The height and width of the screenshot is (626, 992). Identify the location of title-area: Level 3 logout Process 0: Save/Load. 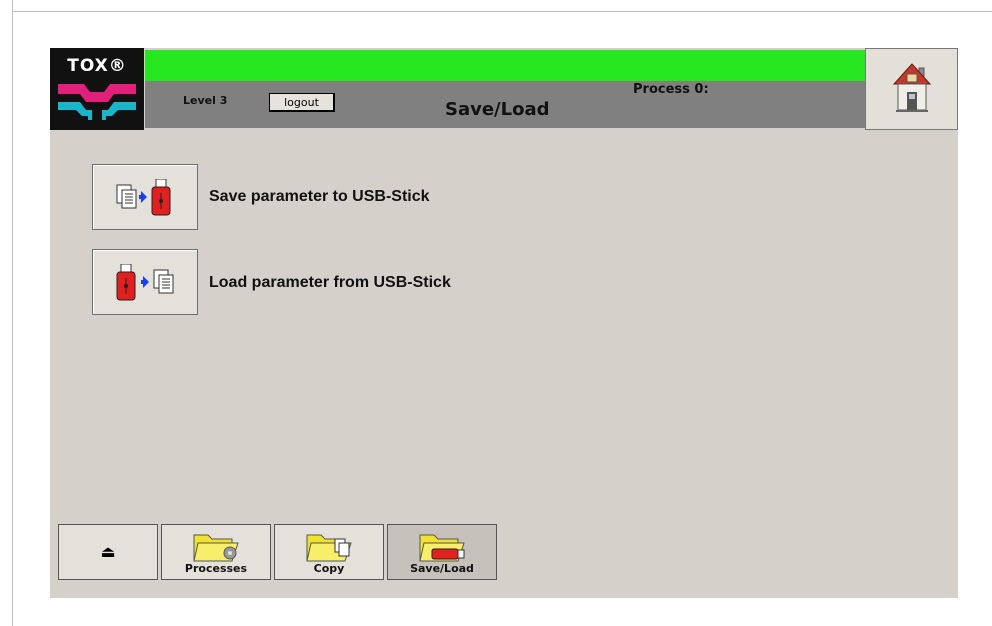
(505, 104).